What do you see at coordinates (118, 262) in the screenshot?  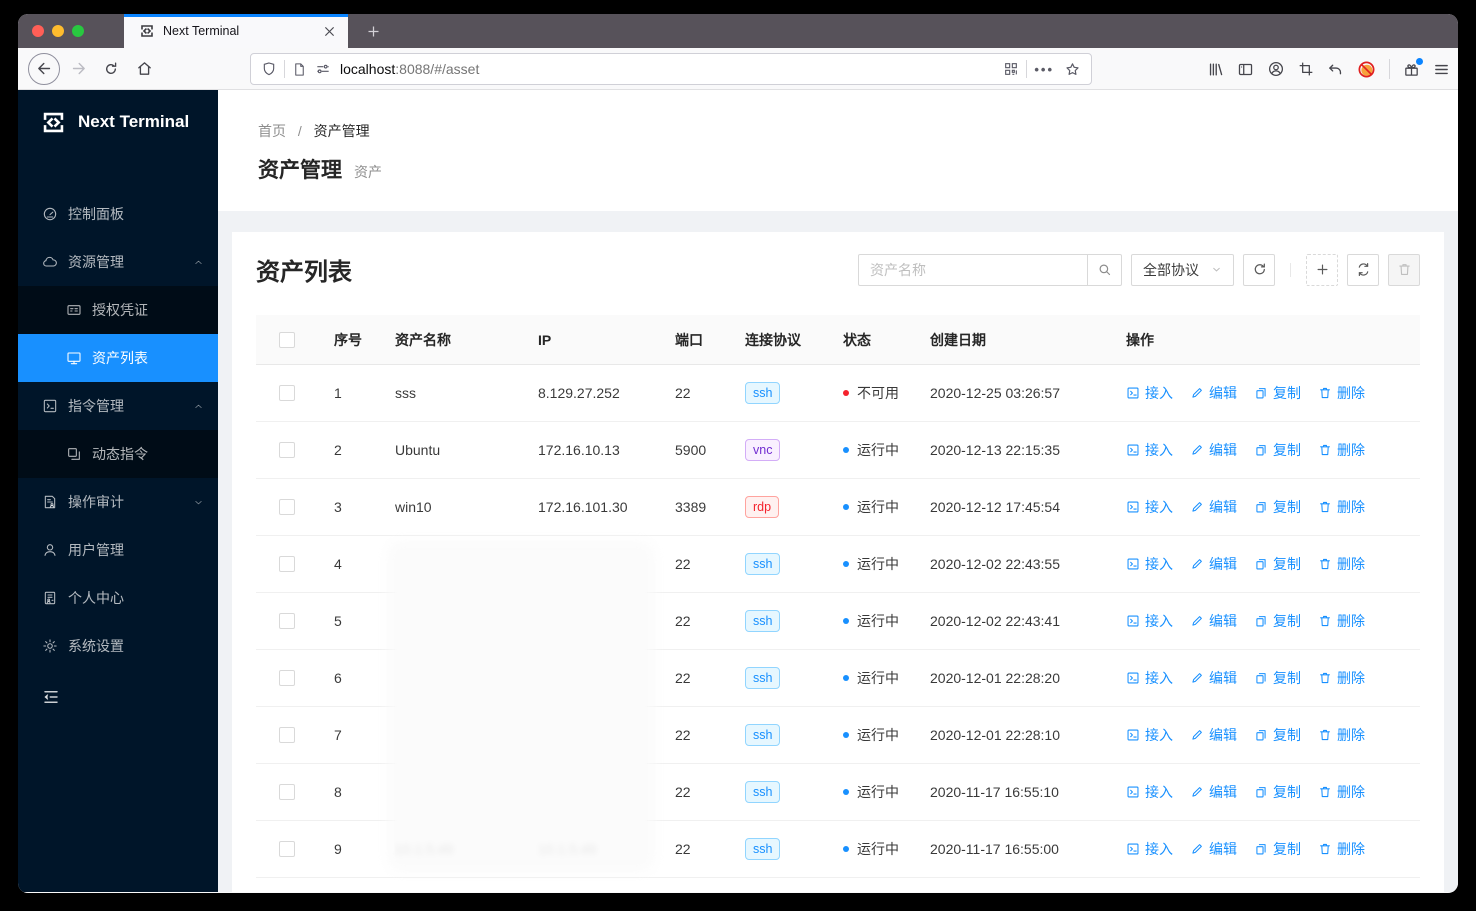 I see `sidebar-item-resource: 资源管理` at bounding box center [118, 262].